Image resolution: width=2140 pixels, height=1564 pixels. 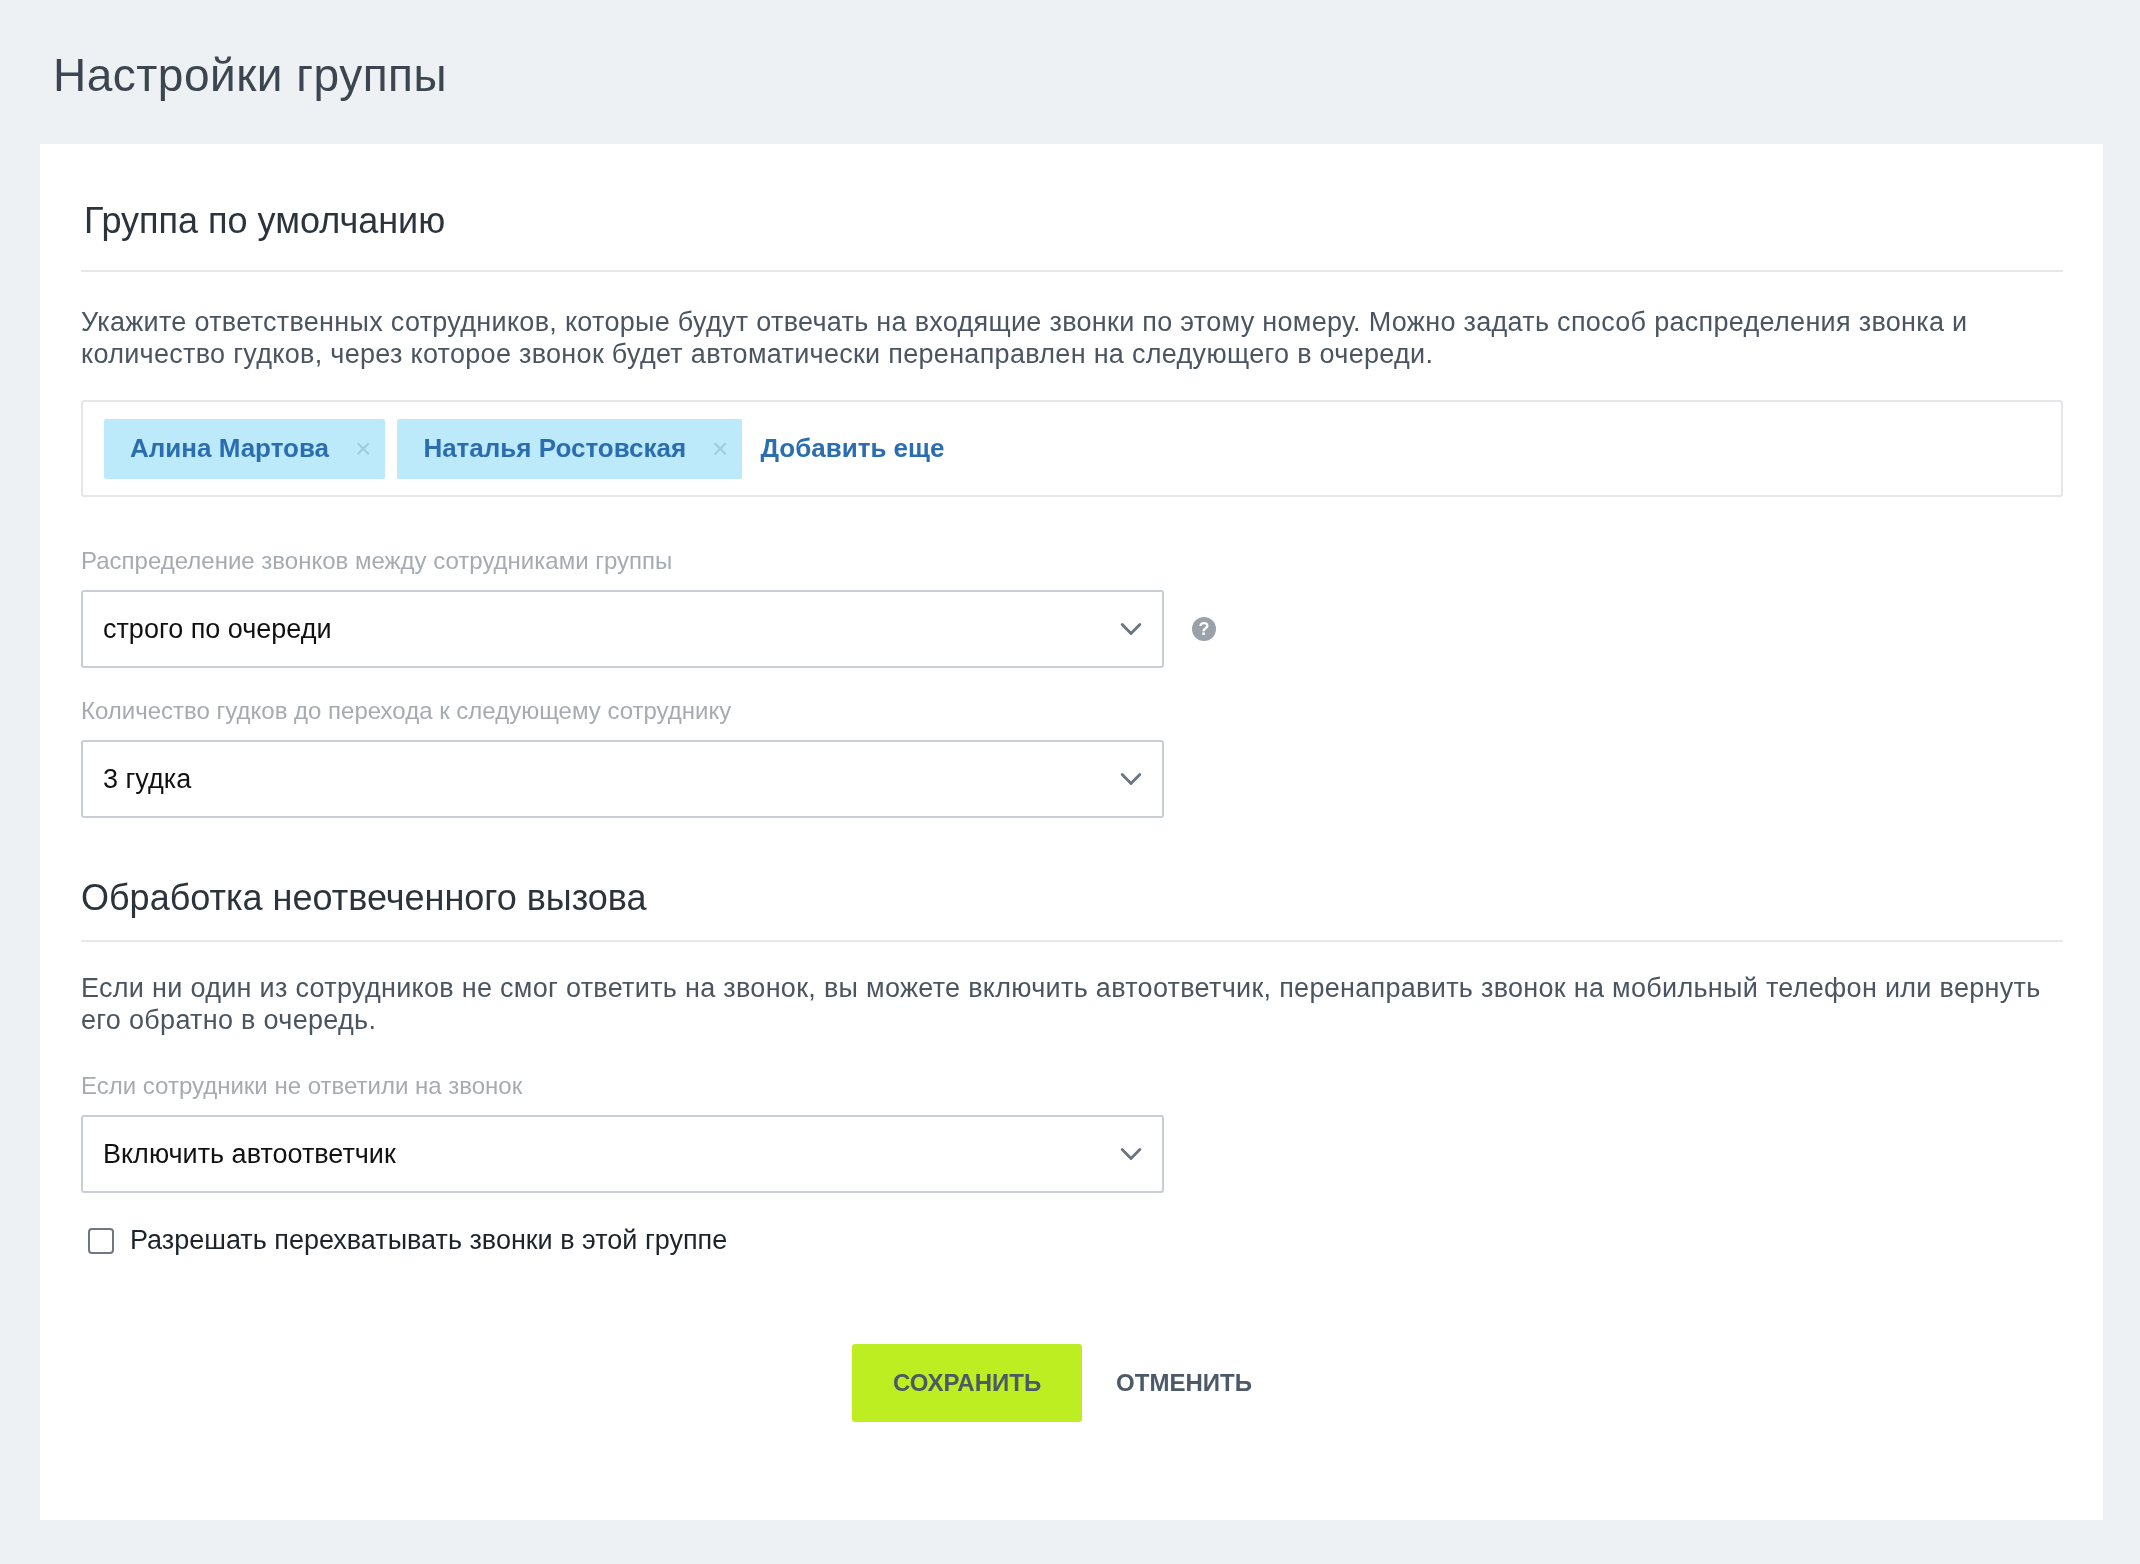 I want to click on tag-label: Наталья Ростовская, so click(x=555, y=448).